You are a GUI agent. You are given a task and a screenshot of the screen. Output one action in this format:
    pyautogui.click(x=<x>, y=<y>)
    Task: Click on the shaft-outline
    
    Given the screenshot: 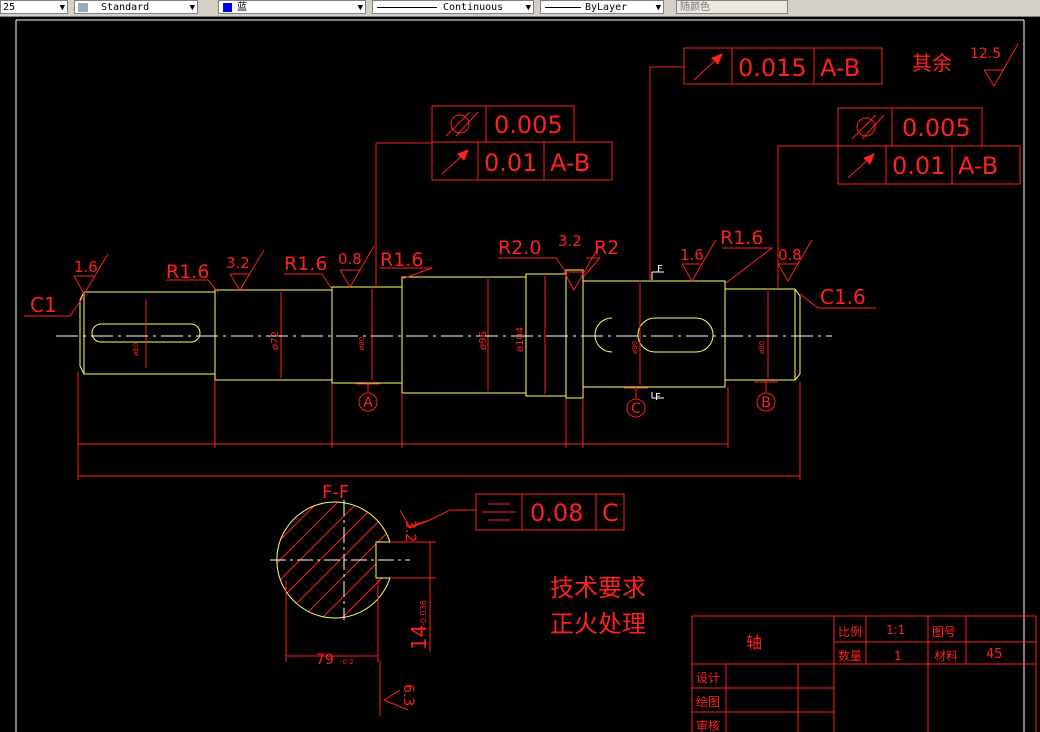 What is the action you would take?
    pyautogui.click(x=440, y=334)
    